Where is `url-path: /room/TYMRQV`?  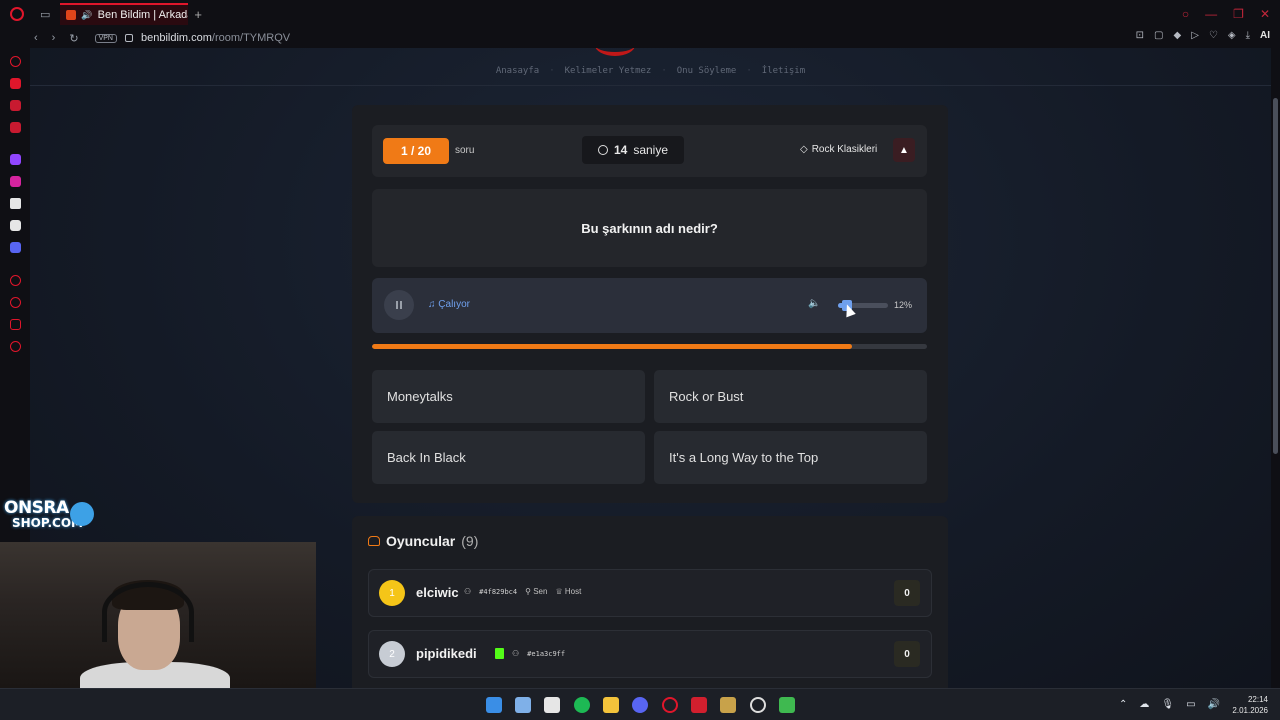
url-path: /room/TYMRQV is located at coordinates (251, 38).